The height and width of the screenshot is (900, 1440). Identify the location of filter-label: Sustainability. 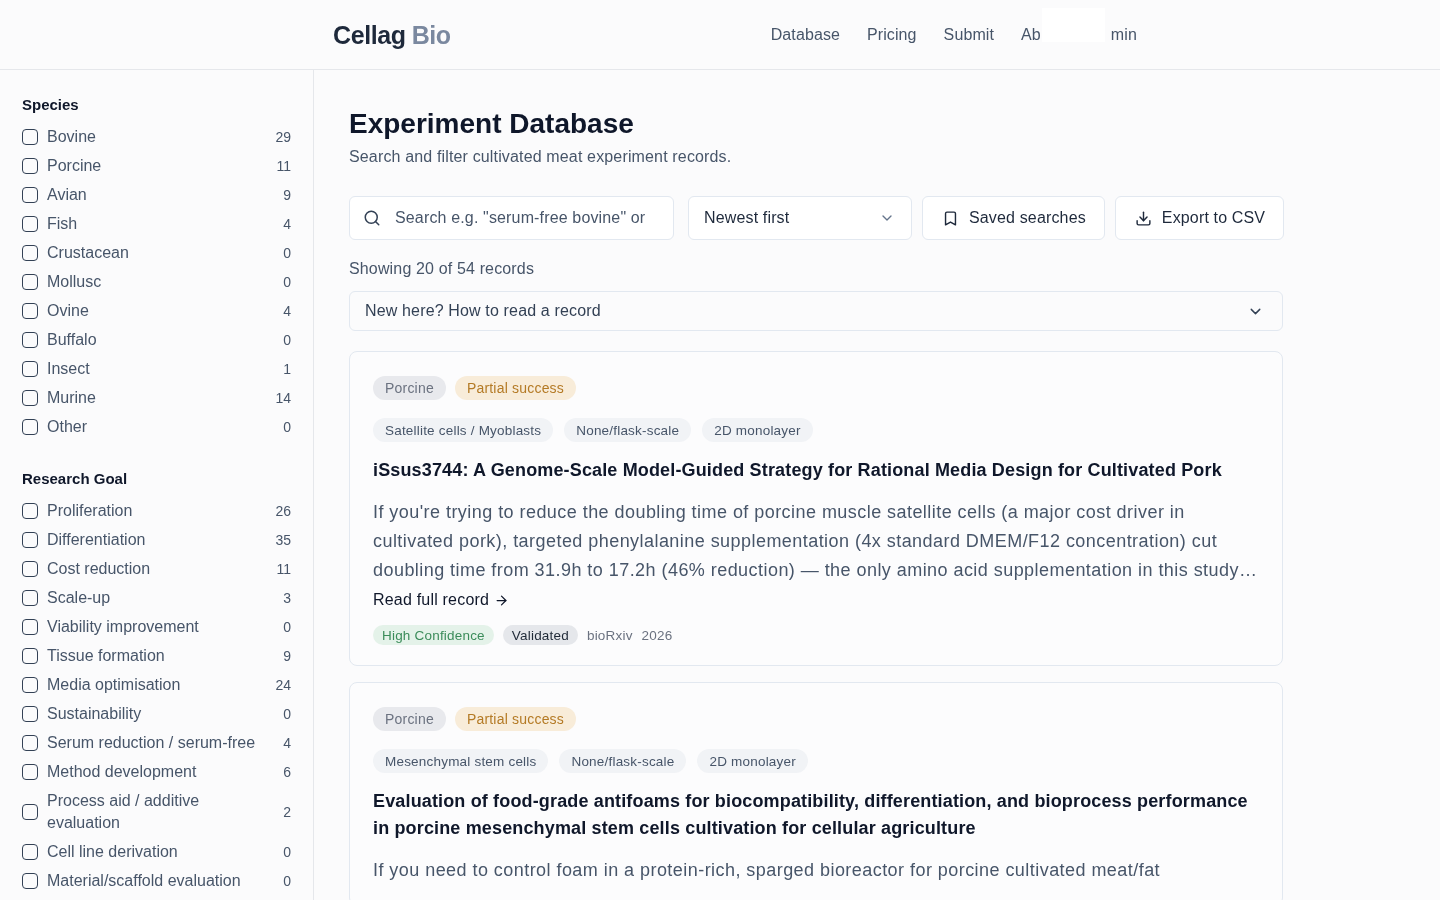
(94, 713).